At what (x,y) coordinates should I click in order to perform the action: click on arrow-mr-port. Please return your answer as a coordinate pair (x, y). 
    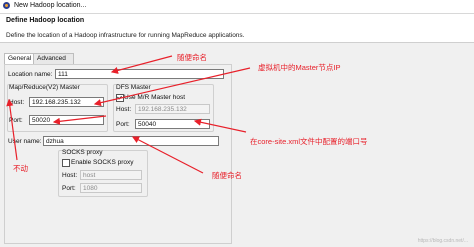
    Looking at the image, I should click on (79, 120).